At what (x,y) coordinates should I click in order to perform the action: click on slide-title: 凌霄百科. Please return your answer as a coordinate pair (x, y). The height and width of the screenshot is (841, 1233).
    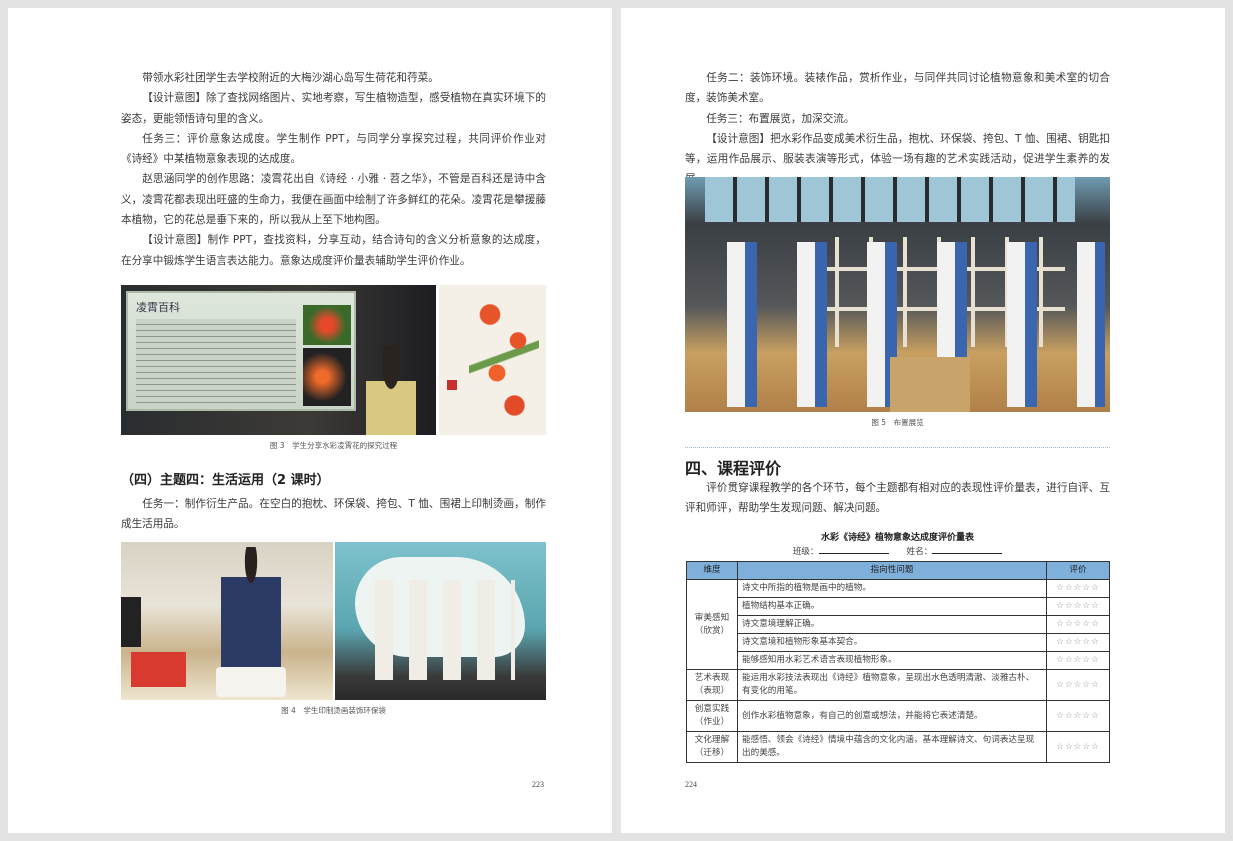
    Looking at the image, I should click on (158, 307).